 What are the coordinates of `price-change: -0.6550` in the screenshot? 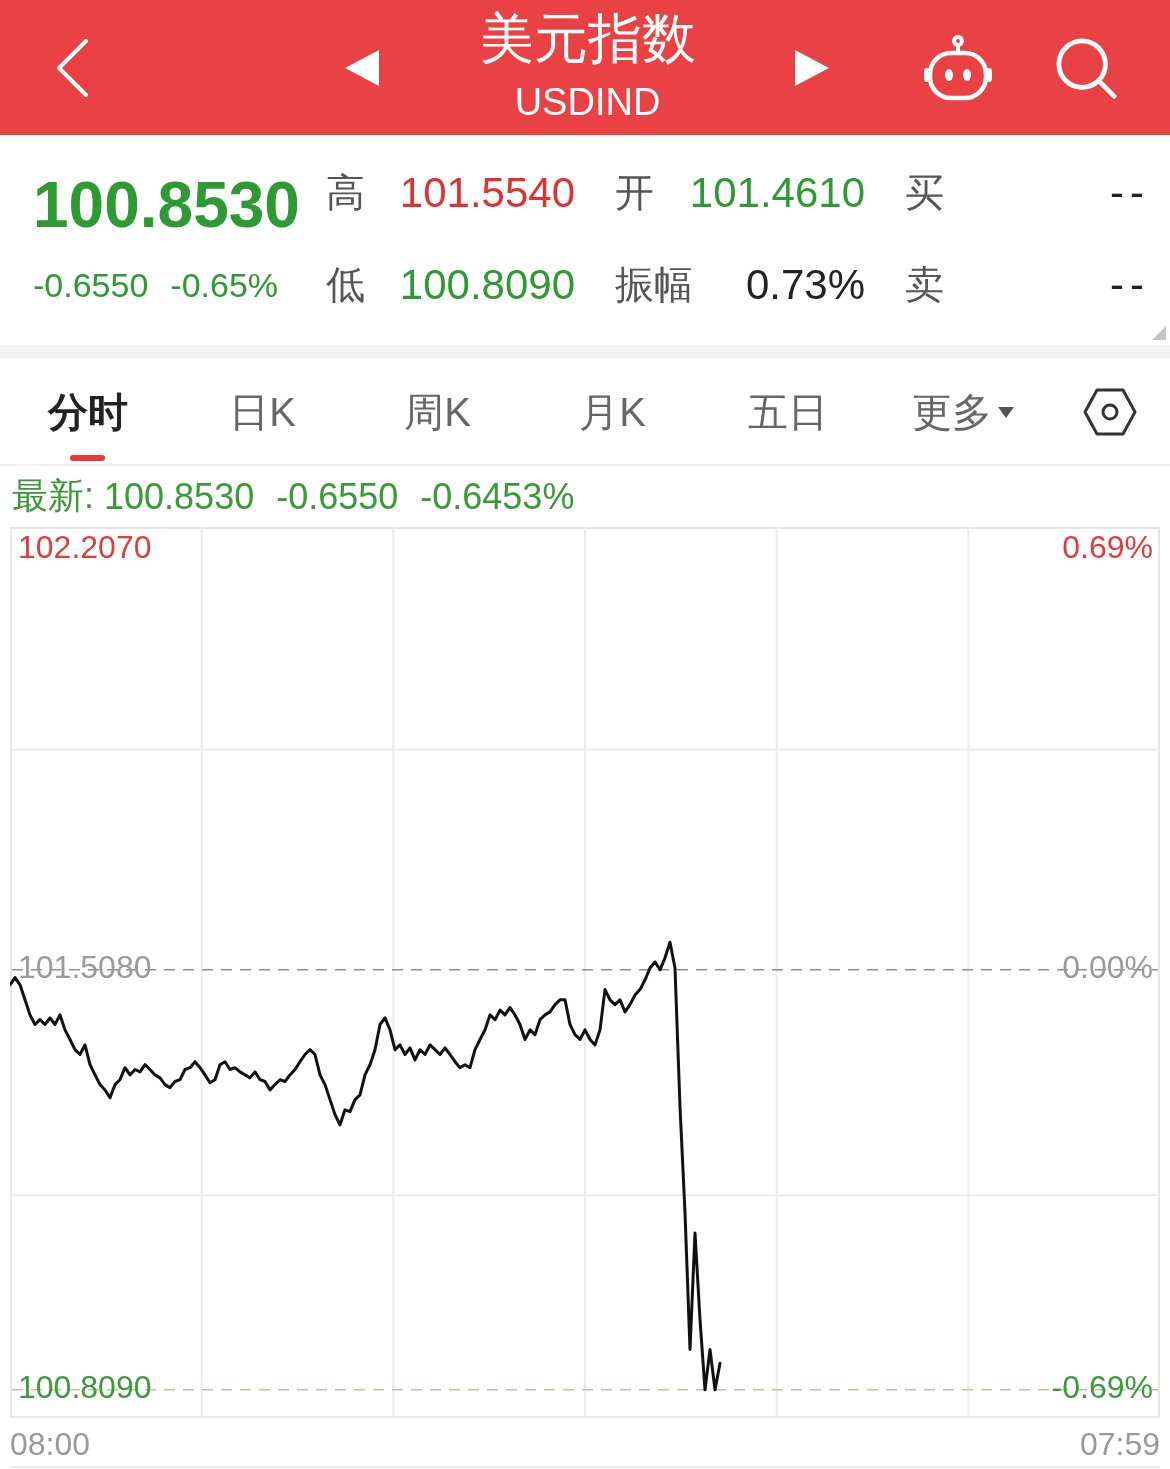 It's located at (91, 285).